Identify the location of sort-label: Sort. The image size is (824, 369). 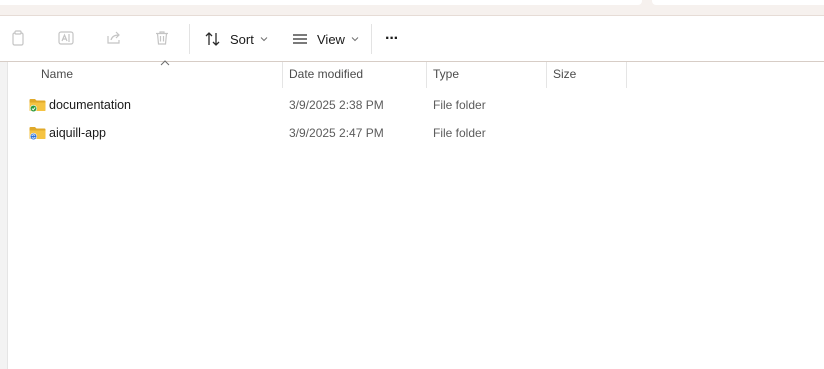
(242, 39).